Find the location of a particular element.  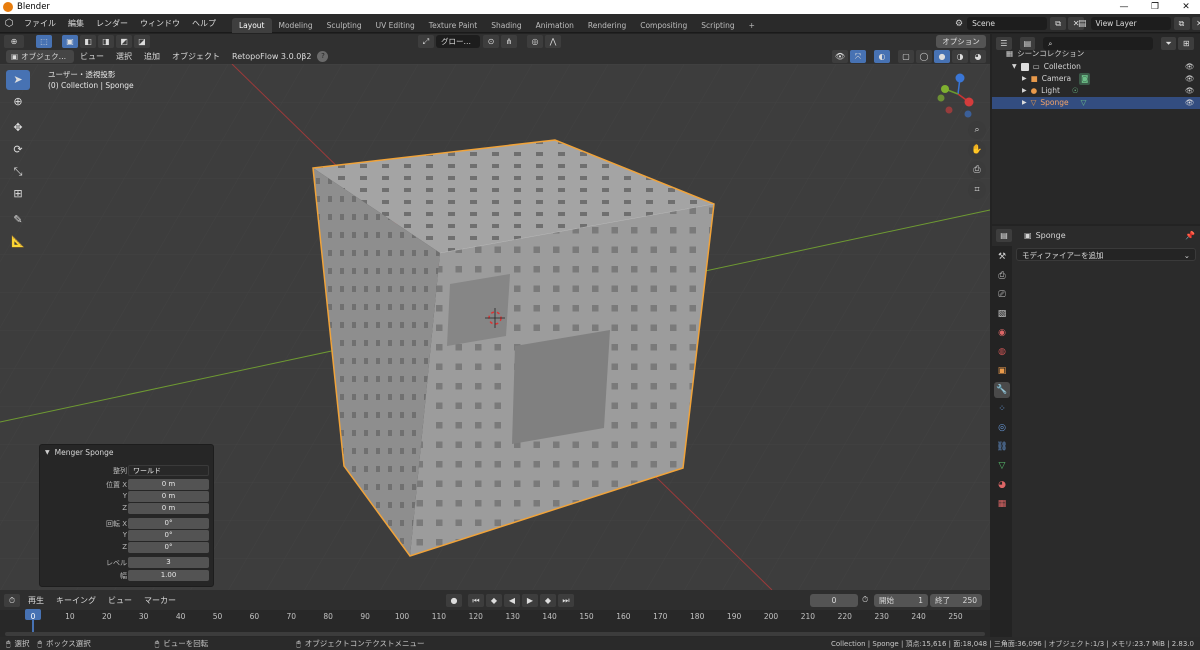

outliner-item-light: ▶ ● Light ☉ 👁 is located at coordinates (1096, 91).